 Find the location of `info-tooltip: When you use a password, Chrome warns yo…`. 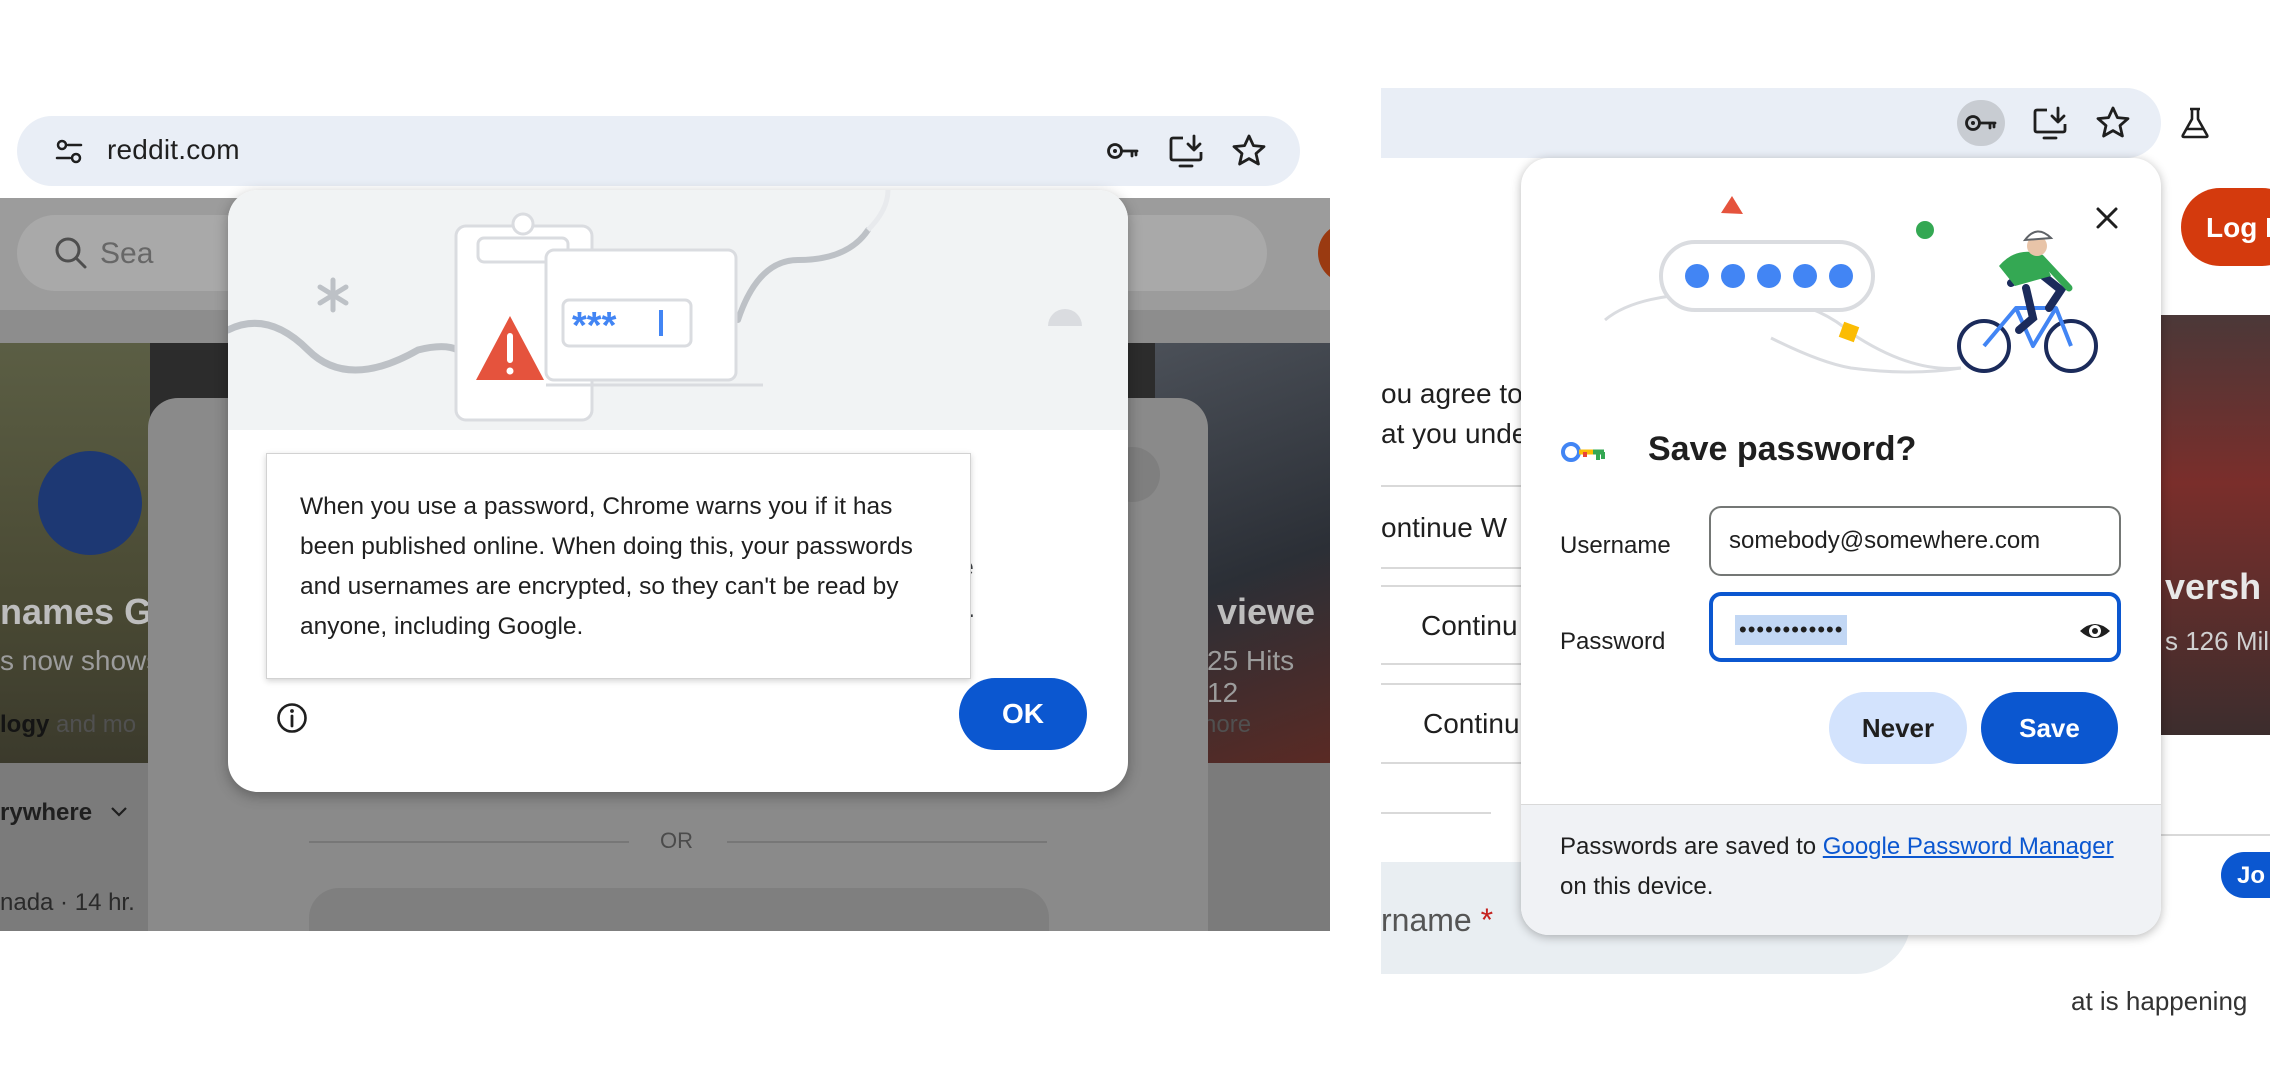

info-tooltip: When you use a password, Chrome warns yo… is located at coordinates (618, 566).